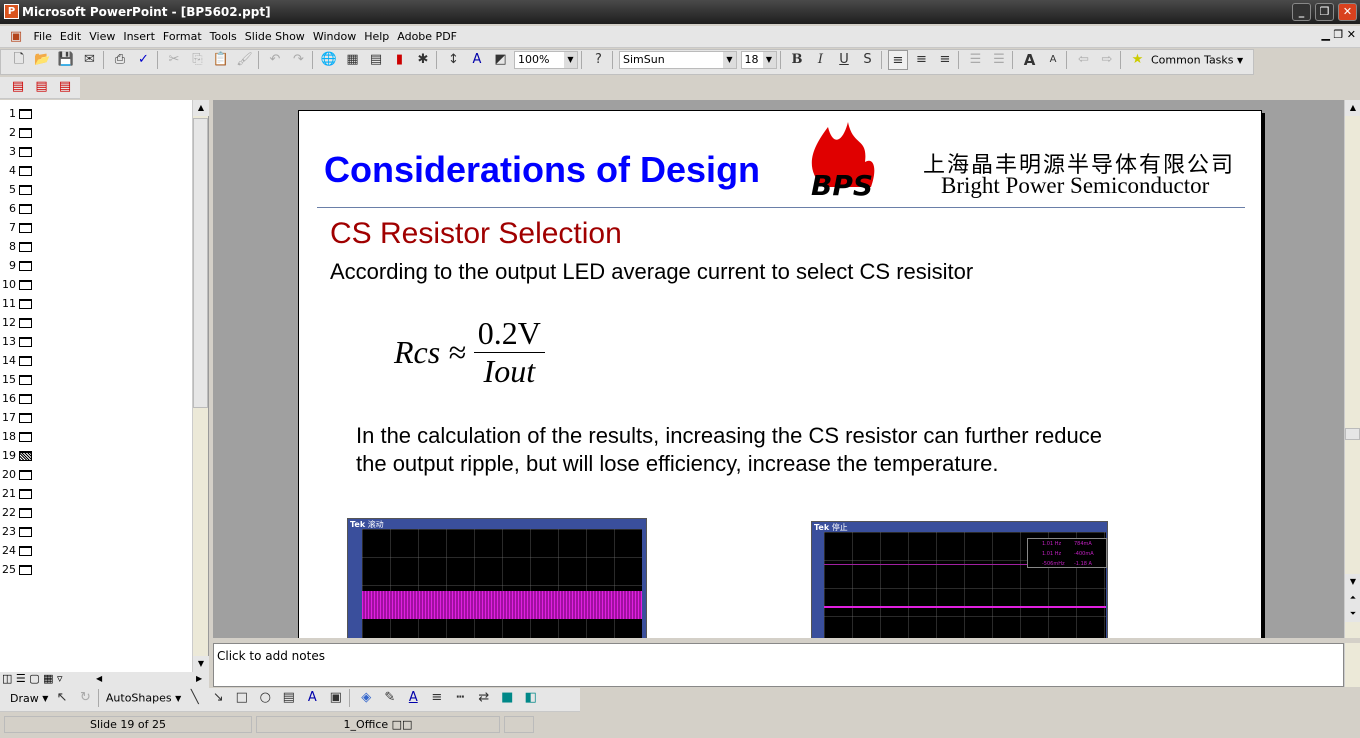 This screenshot has width=1360, height=738. I want to click on line-color-icon: ✎, so click(390, 698).